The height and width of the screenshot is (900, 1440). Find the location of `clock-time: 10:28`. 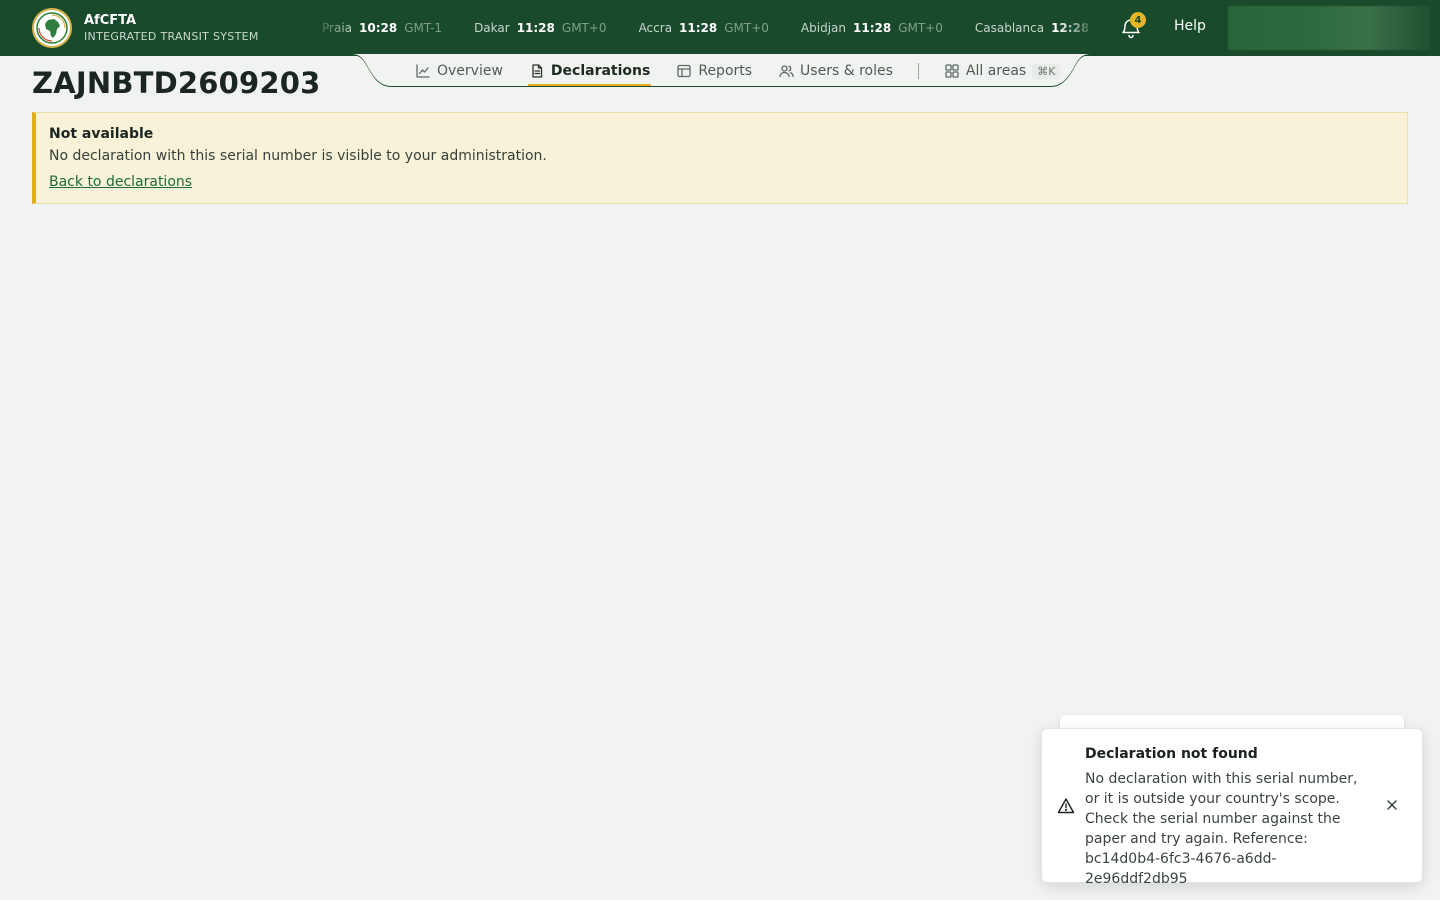

clock-time: 10:28 is located at coordinates (378, 28).